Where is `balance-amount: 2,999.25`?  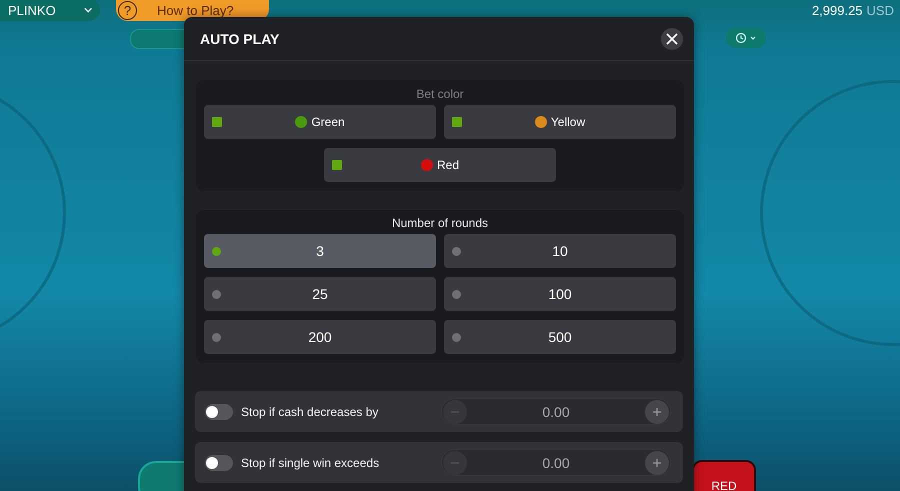 balance-amount: 2,999.25 is located at coordinates (837, 10).